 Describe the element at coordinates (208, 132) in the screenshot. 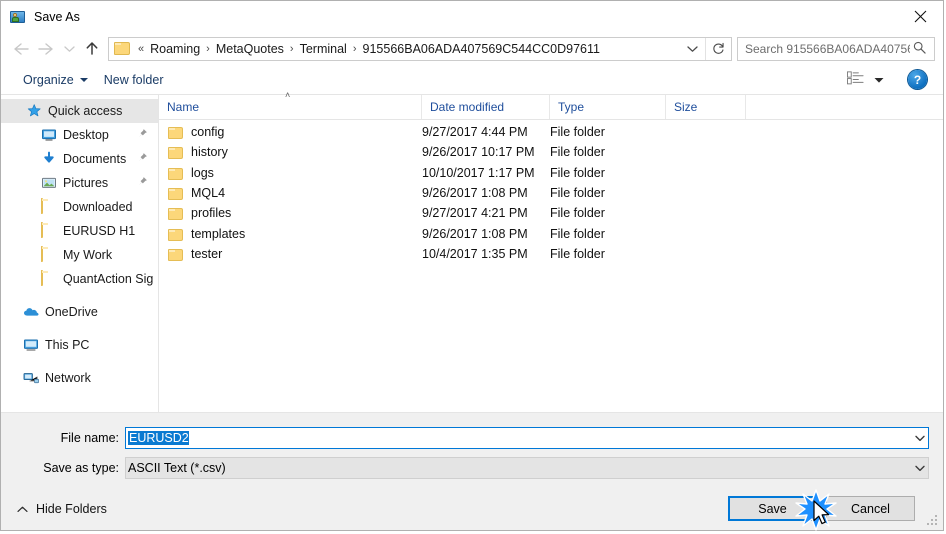

I see `file-name: config` at that location.